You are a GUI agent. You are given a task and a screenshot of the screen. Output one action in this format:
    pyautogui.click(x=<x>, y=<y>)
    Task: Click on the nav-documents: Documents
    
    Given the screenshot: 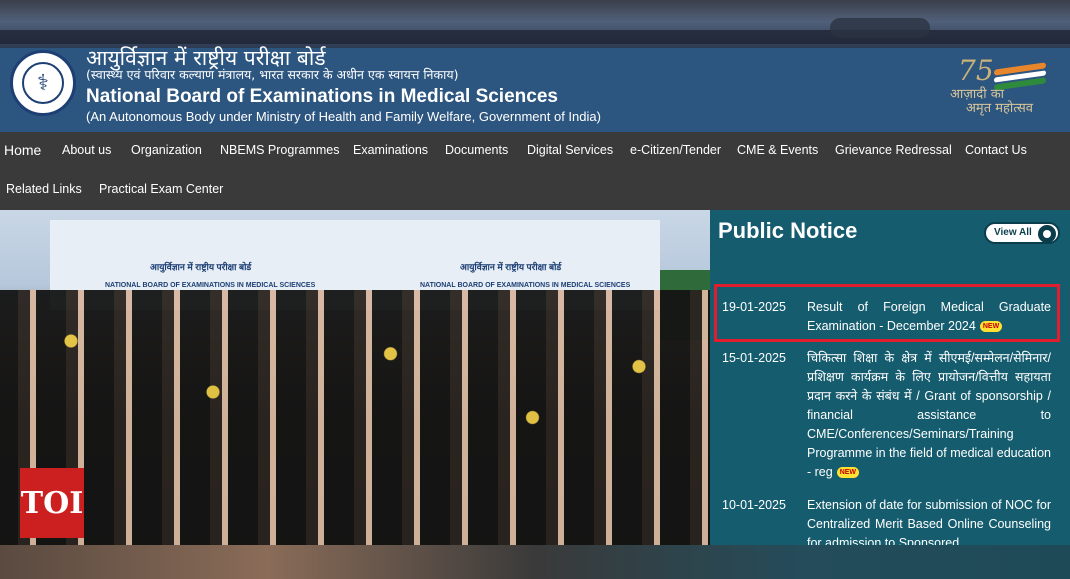 What is the action you would take?
    pyautogui.click(x=476, y=150)
    